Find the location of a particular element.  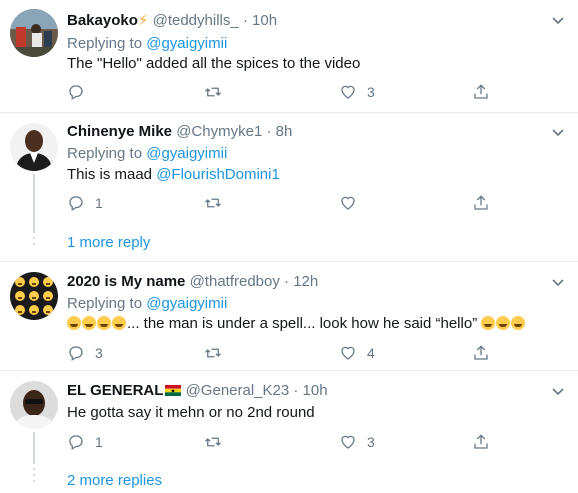

tweet-actions: 1 is located at coordinates (282, 203).